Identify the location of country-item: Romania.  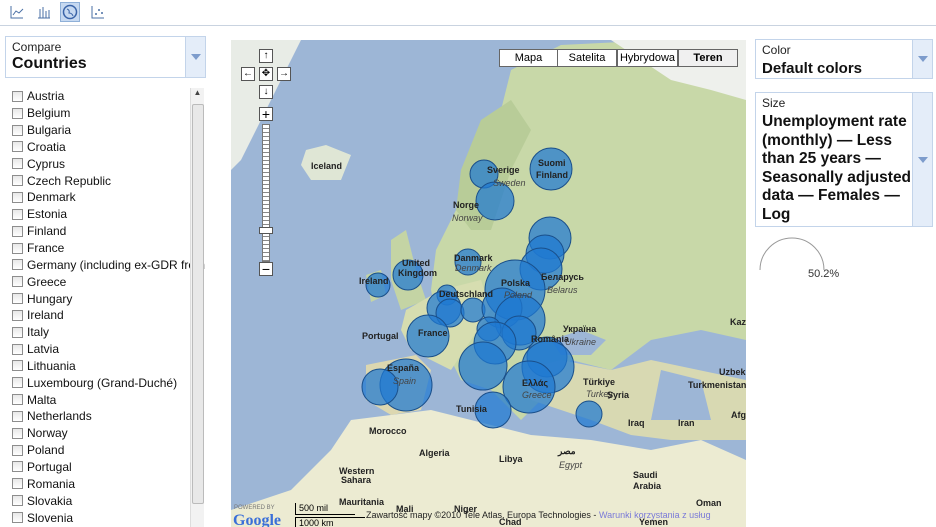
(106, 483).